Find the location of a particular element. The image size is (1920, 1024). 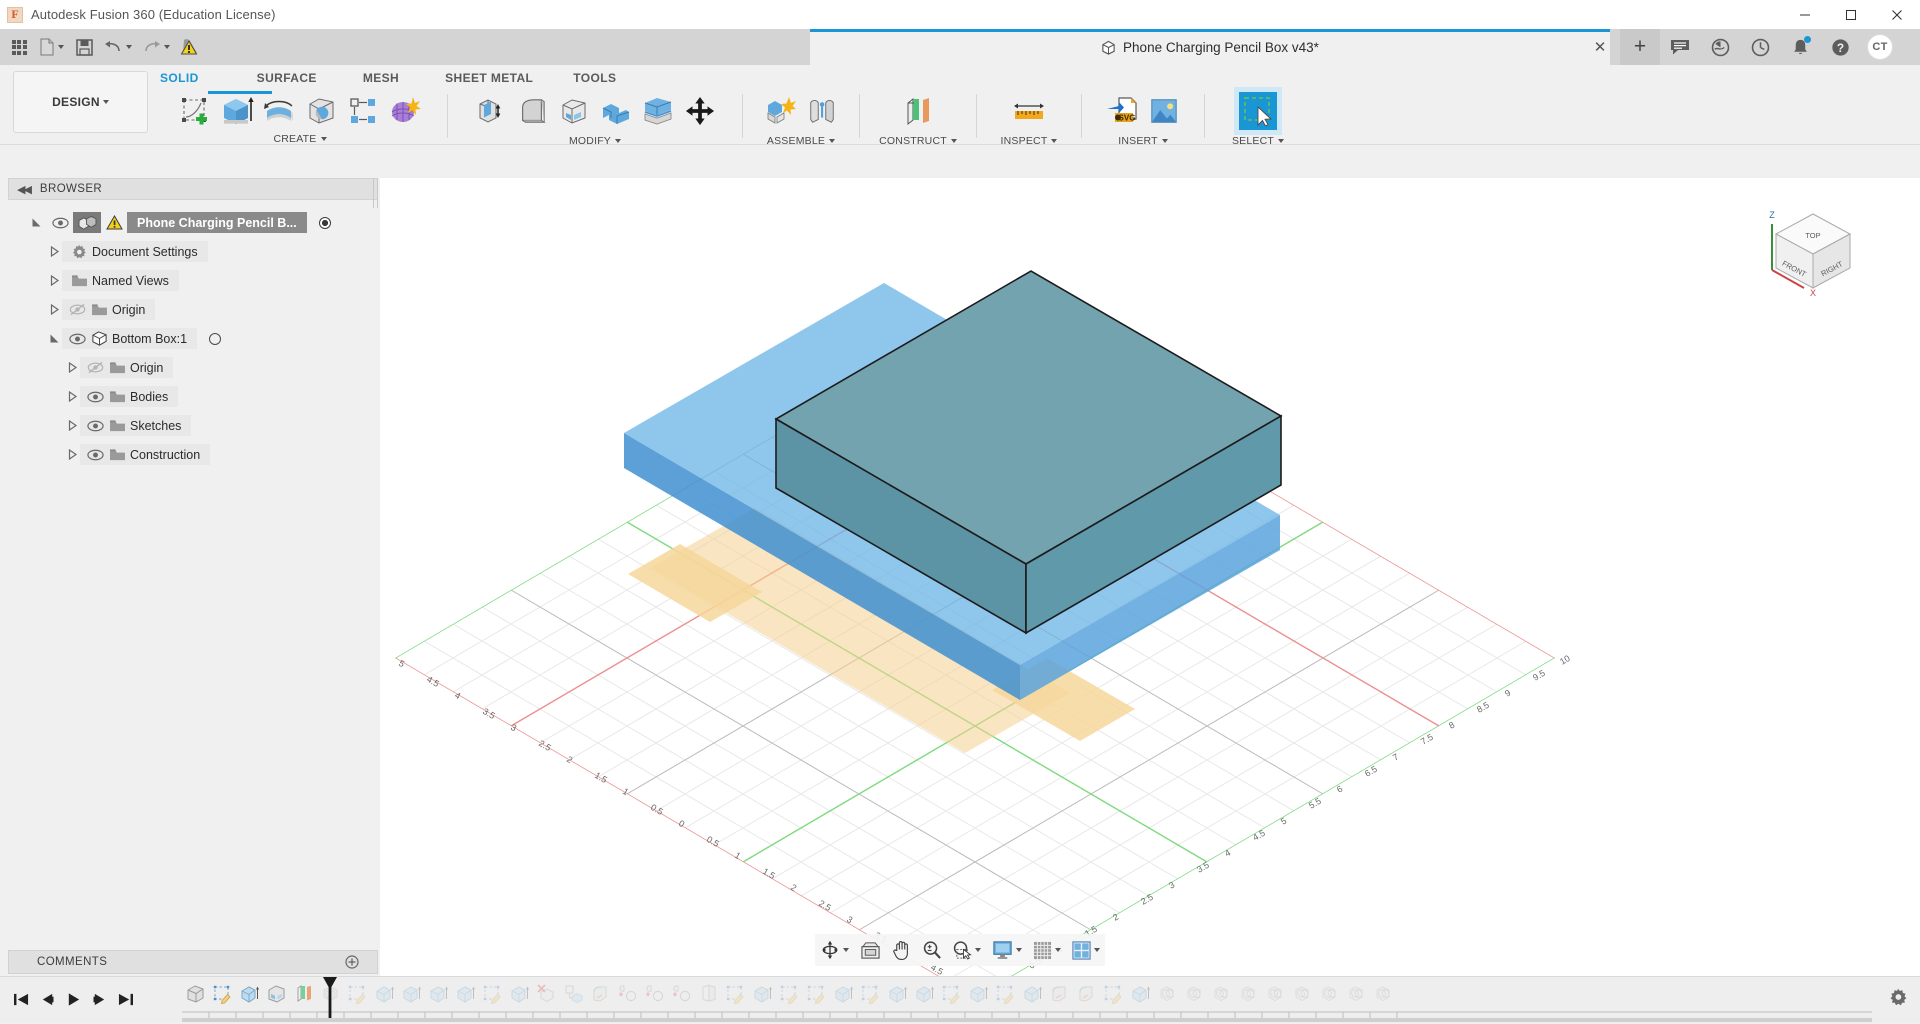

close-tab-button: ✕ is located at coordinates (1600, 47).